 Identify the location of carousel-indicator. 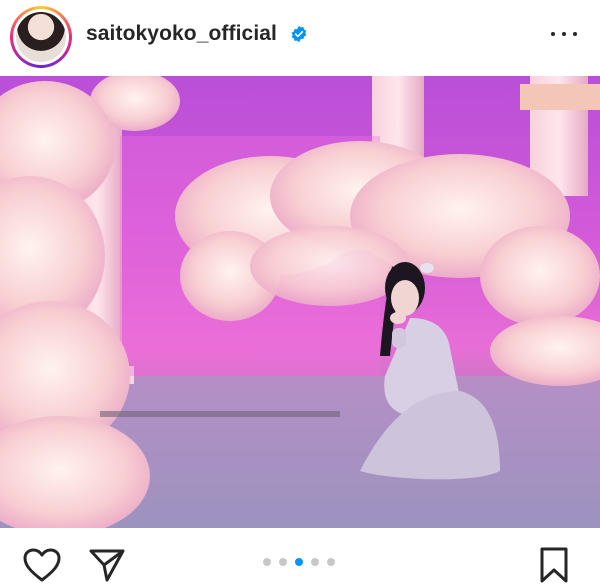
(303, 562).